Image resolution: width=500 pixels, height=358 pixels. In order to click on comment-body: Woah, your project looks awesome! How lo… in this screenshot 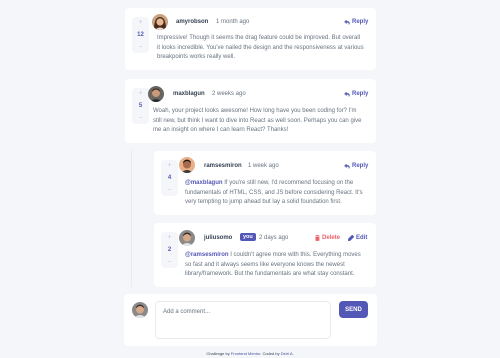, I will do `click(257, 120)`.